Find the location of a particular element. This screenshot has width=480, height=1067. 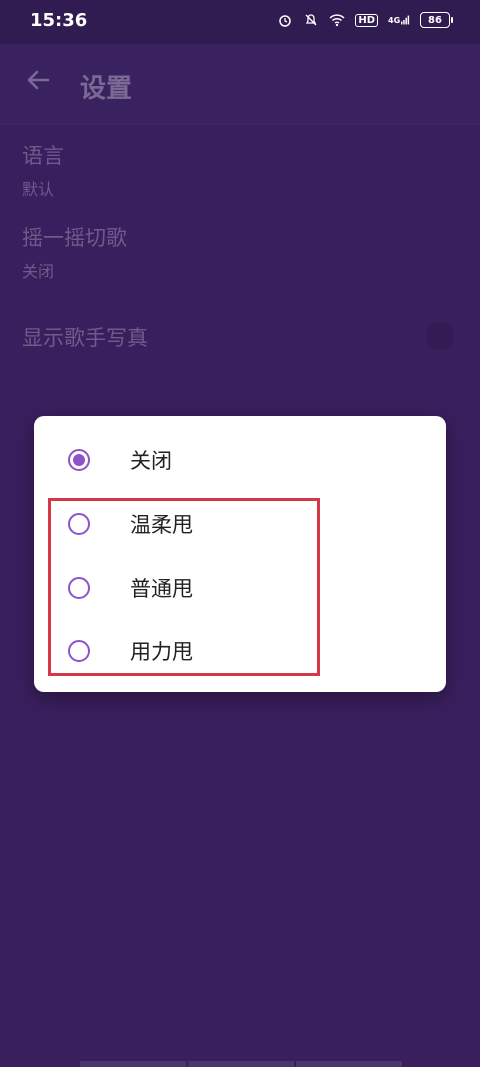

alarm-icon is located at coordinates (285, 20).